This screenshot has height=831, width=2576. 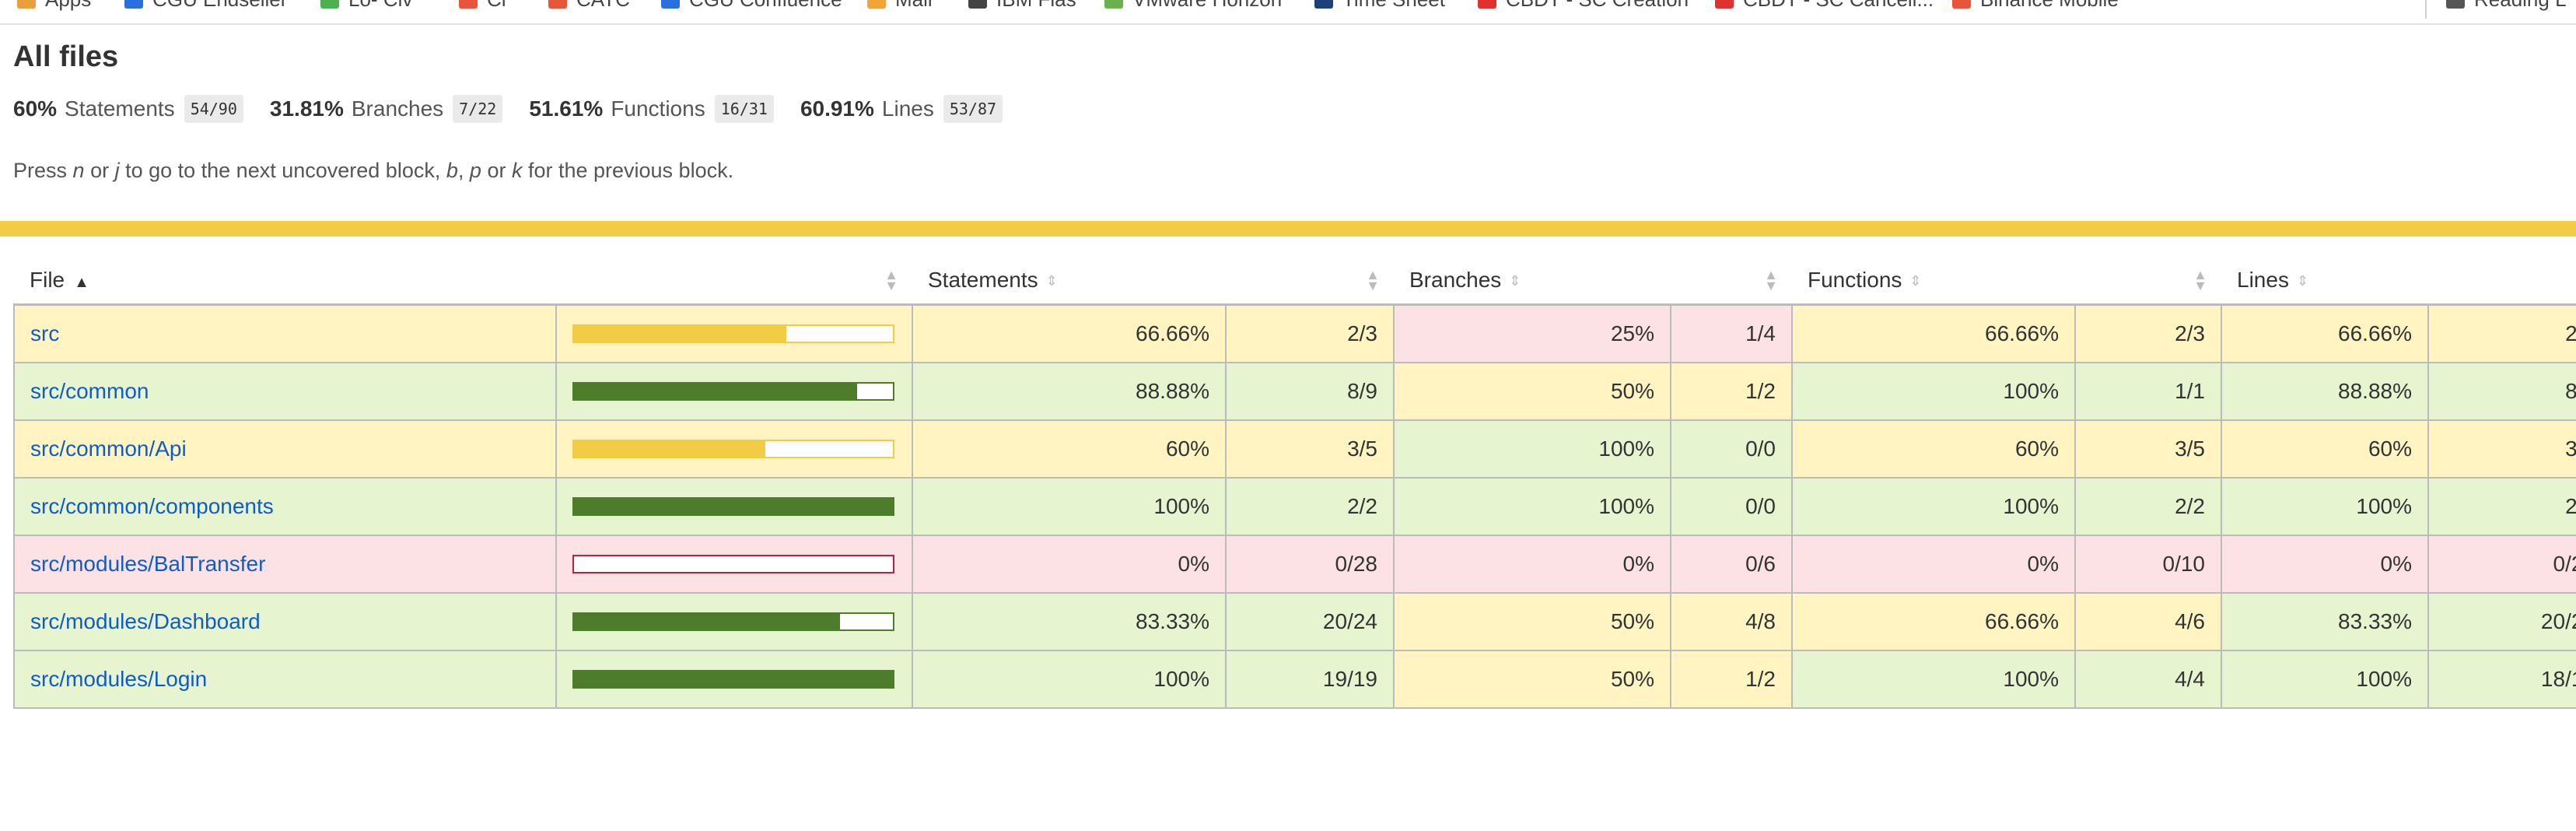 What do you see at coordinates (1532, 564) in the screenshot?
I see `branches-percent-cell: 0%` at bounding box center [1532, 564].